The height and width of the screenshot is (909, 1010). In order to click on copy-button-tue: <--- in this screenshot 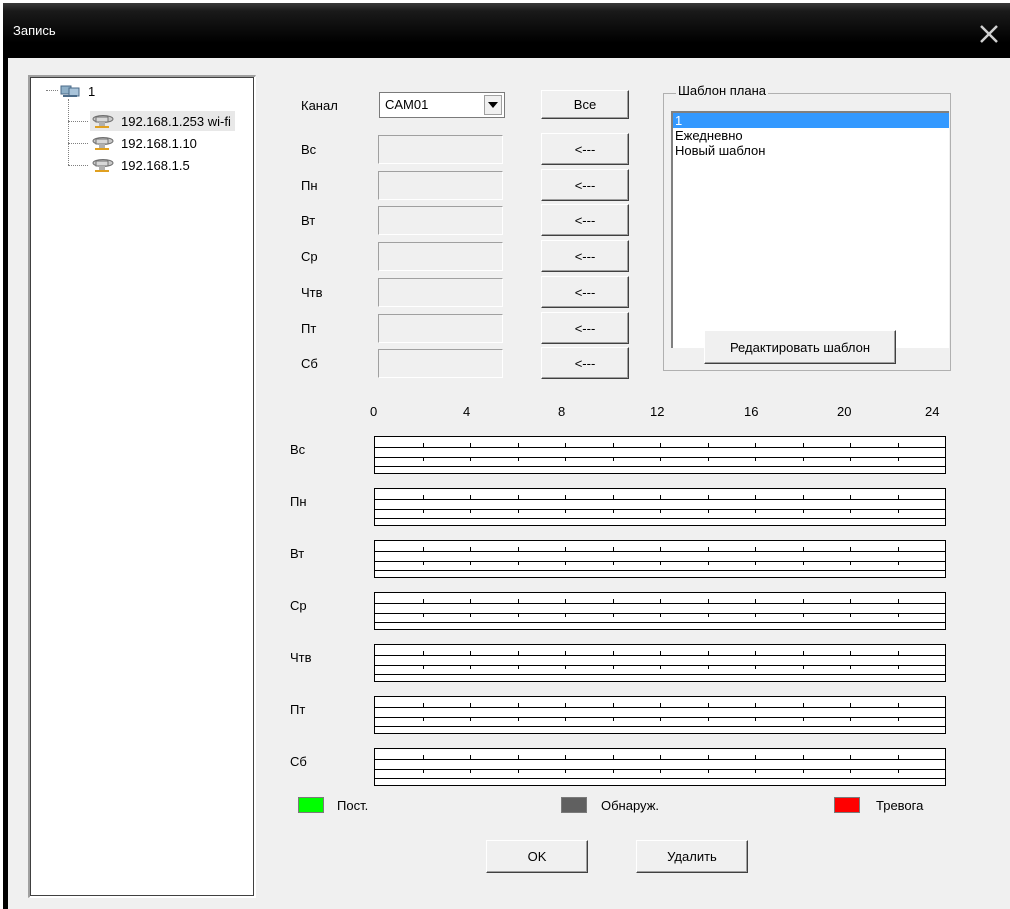, I will do `click(585, 220)`.